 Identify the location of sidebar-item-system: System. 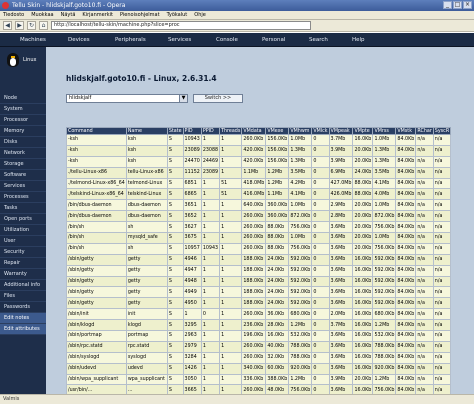
(23, 109).